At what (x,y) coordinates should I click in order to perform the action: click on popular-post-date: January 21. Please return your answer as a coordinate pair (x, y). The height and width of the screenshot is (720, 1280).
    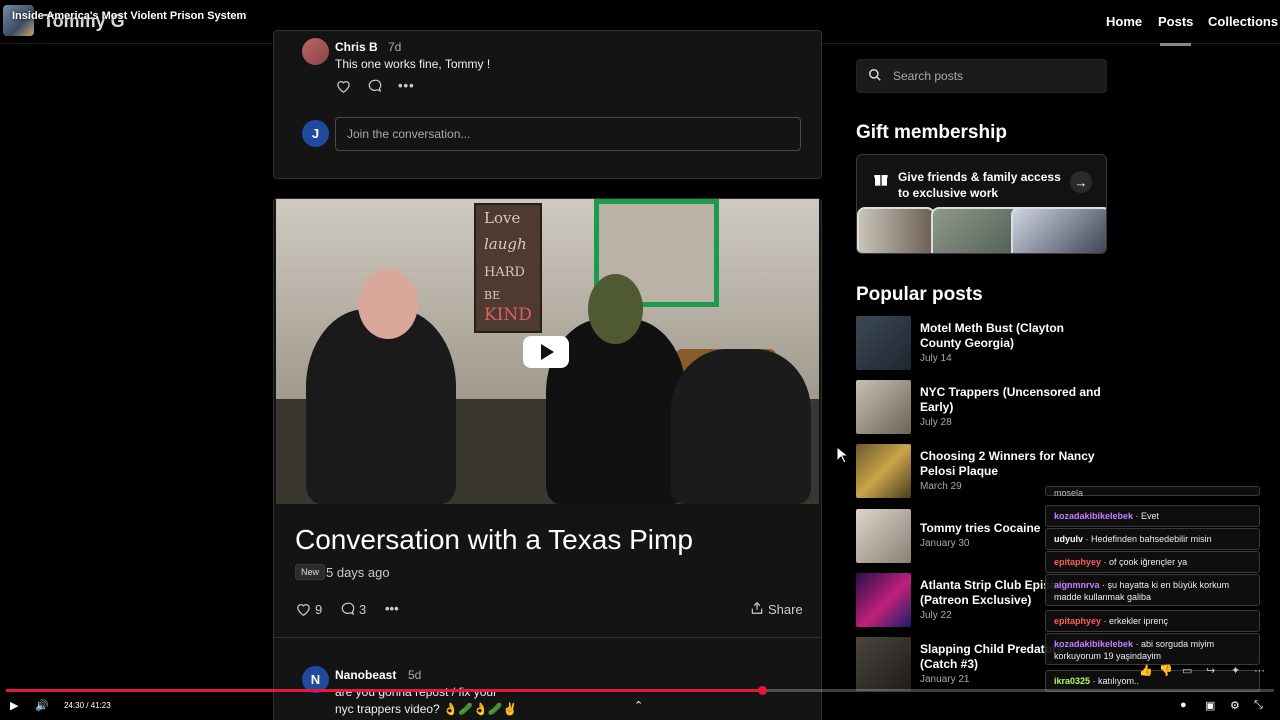
    Looking at the image, I should click on (945, 679).